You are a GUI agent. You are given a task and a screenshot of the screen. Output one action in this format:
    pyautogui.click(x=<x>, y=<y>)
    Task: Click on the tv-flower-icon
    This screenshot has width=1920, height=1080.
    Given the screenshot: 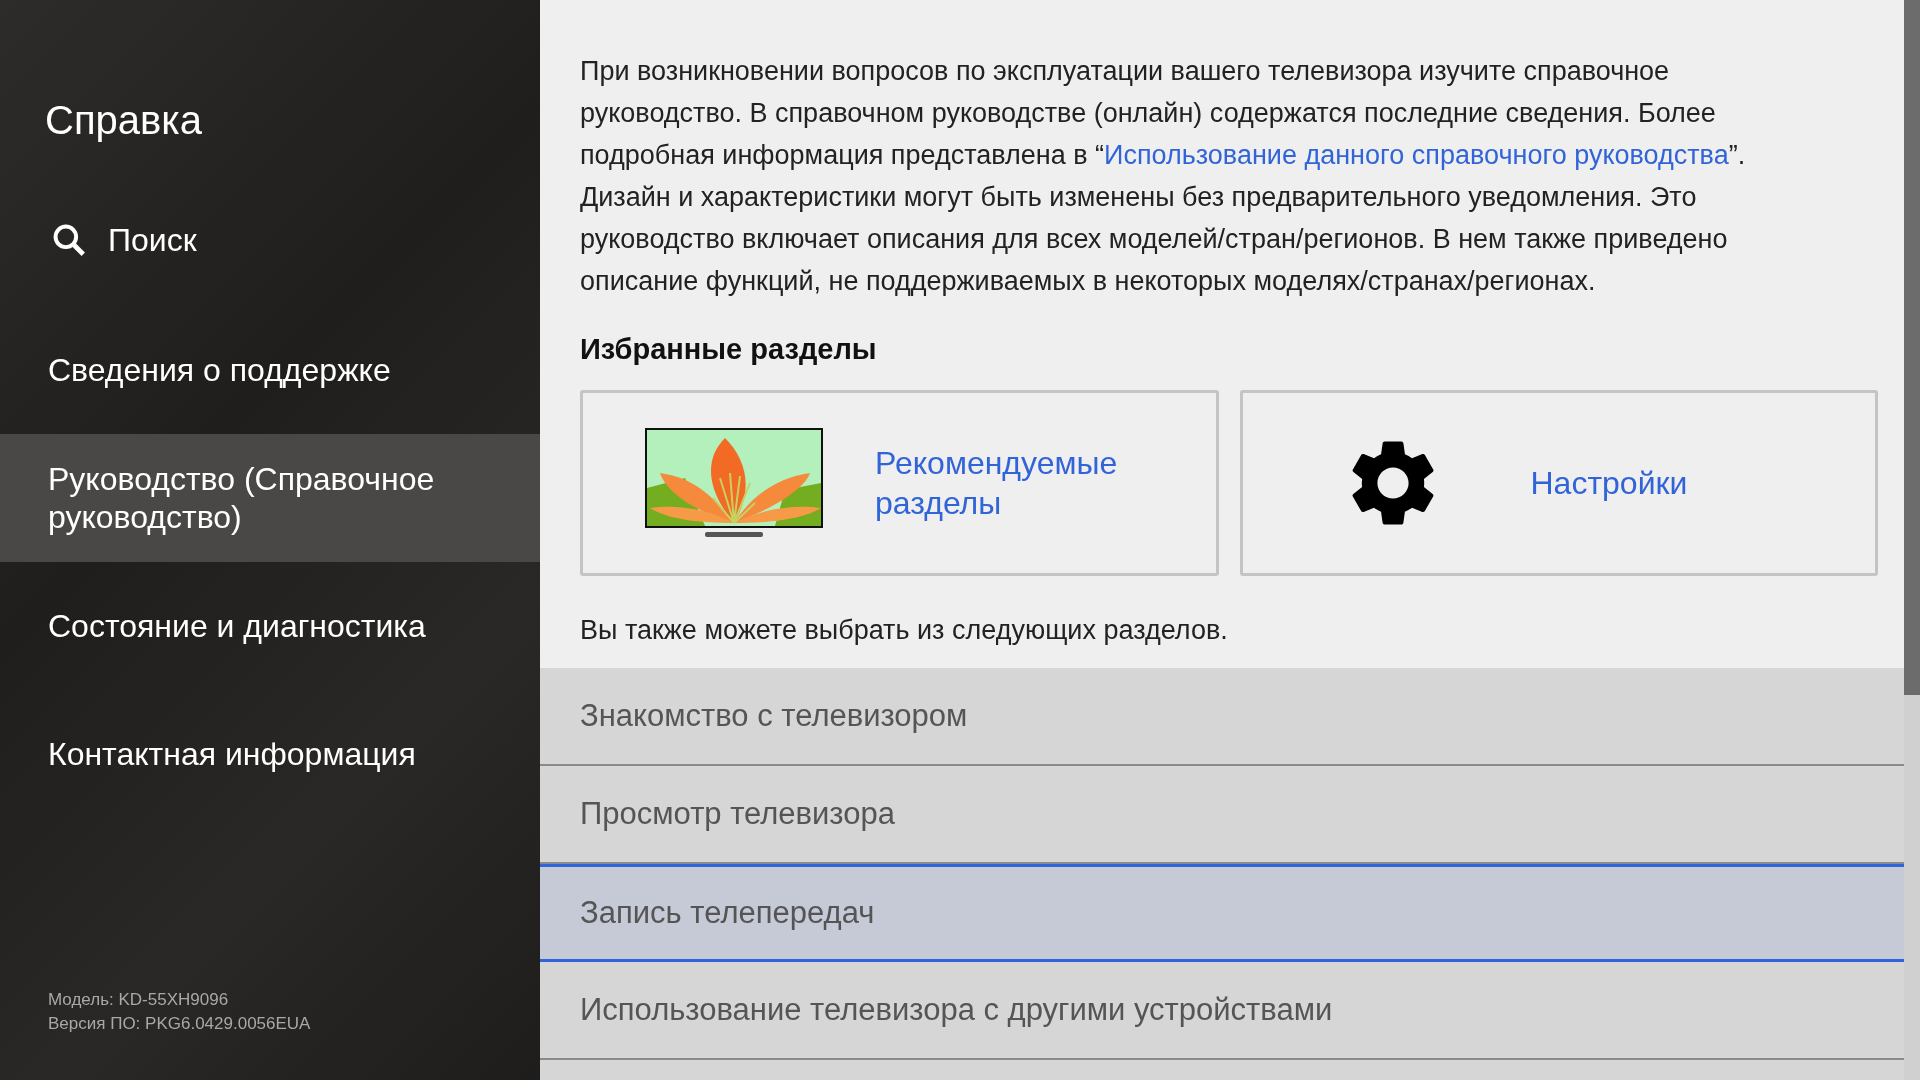 What is the action you would take?
    pyautogui.click(x=734, y=482)
    